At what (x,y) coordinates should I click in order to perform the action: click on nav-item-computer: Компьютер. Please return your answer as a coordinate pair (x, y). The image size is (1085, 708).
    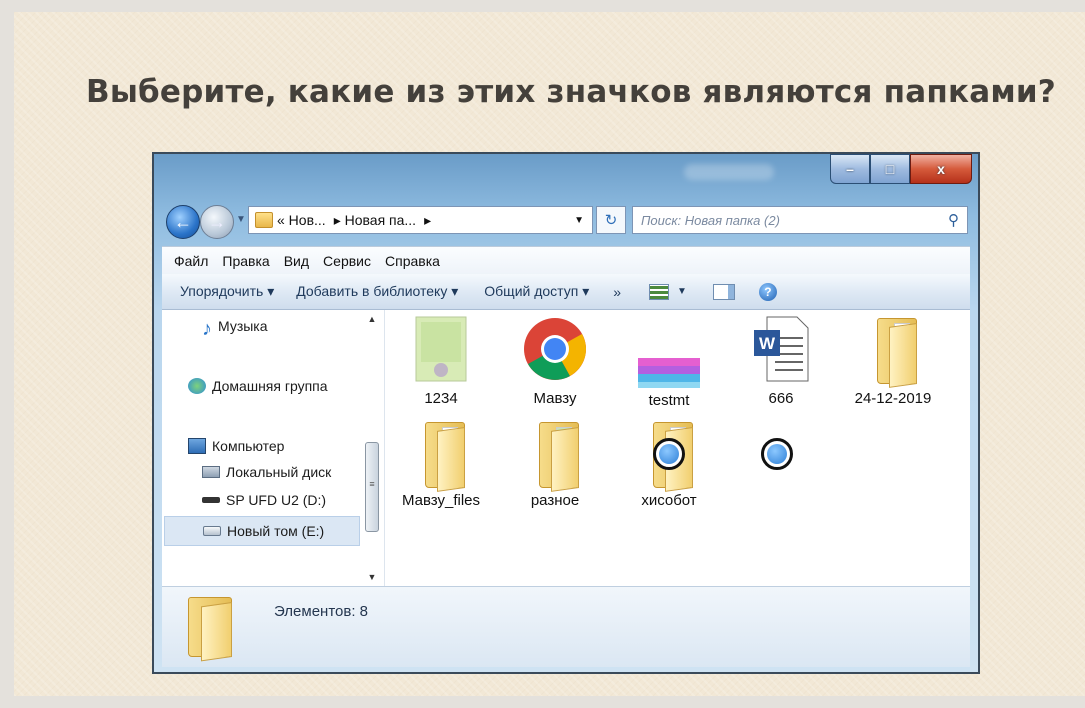
    Looking at the image, I should click on (236, 446).